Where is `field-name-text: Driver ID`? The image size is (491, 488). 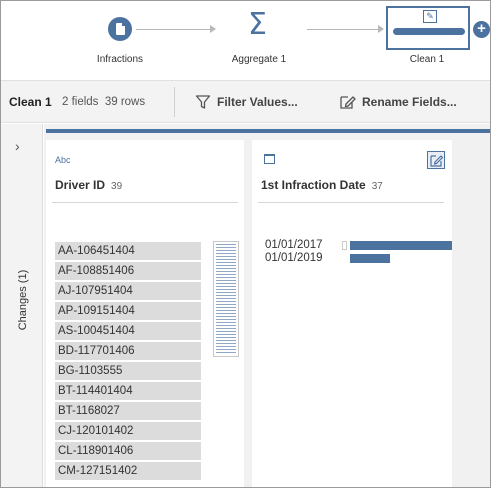
field-name-text: Driver ID is located at coordinates (80, 185).